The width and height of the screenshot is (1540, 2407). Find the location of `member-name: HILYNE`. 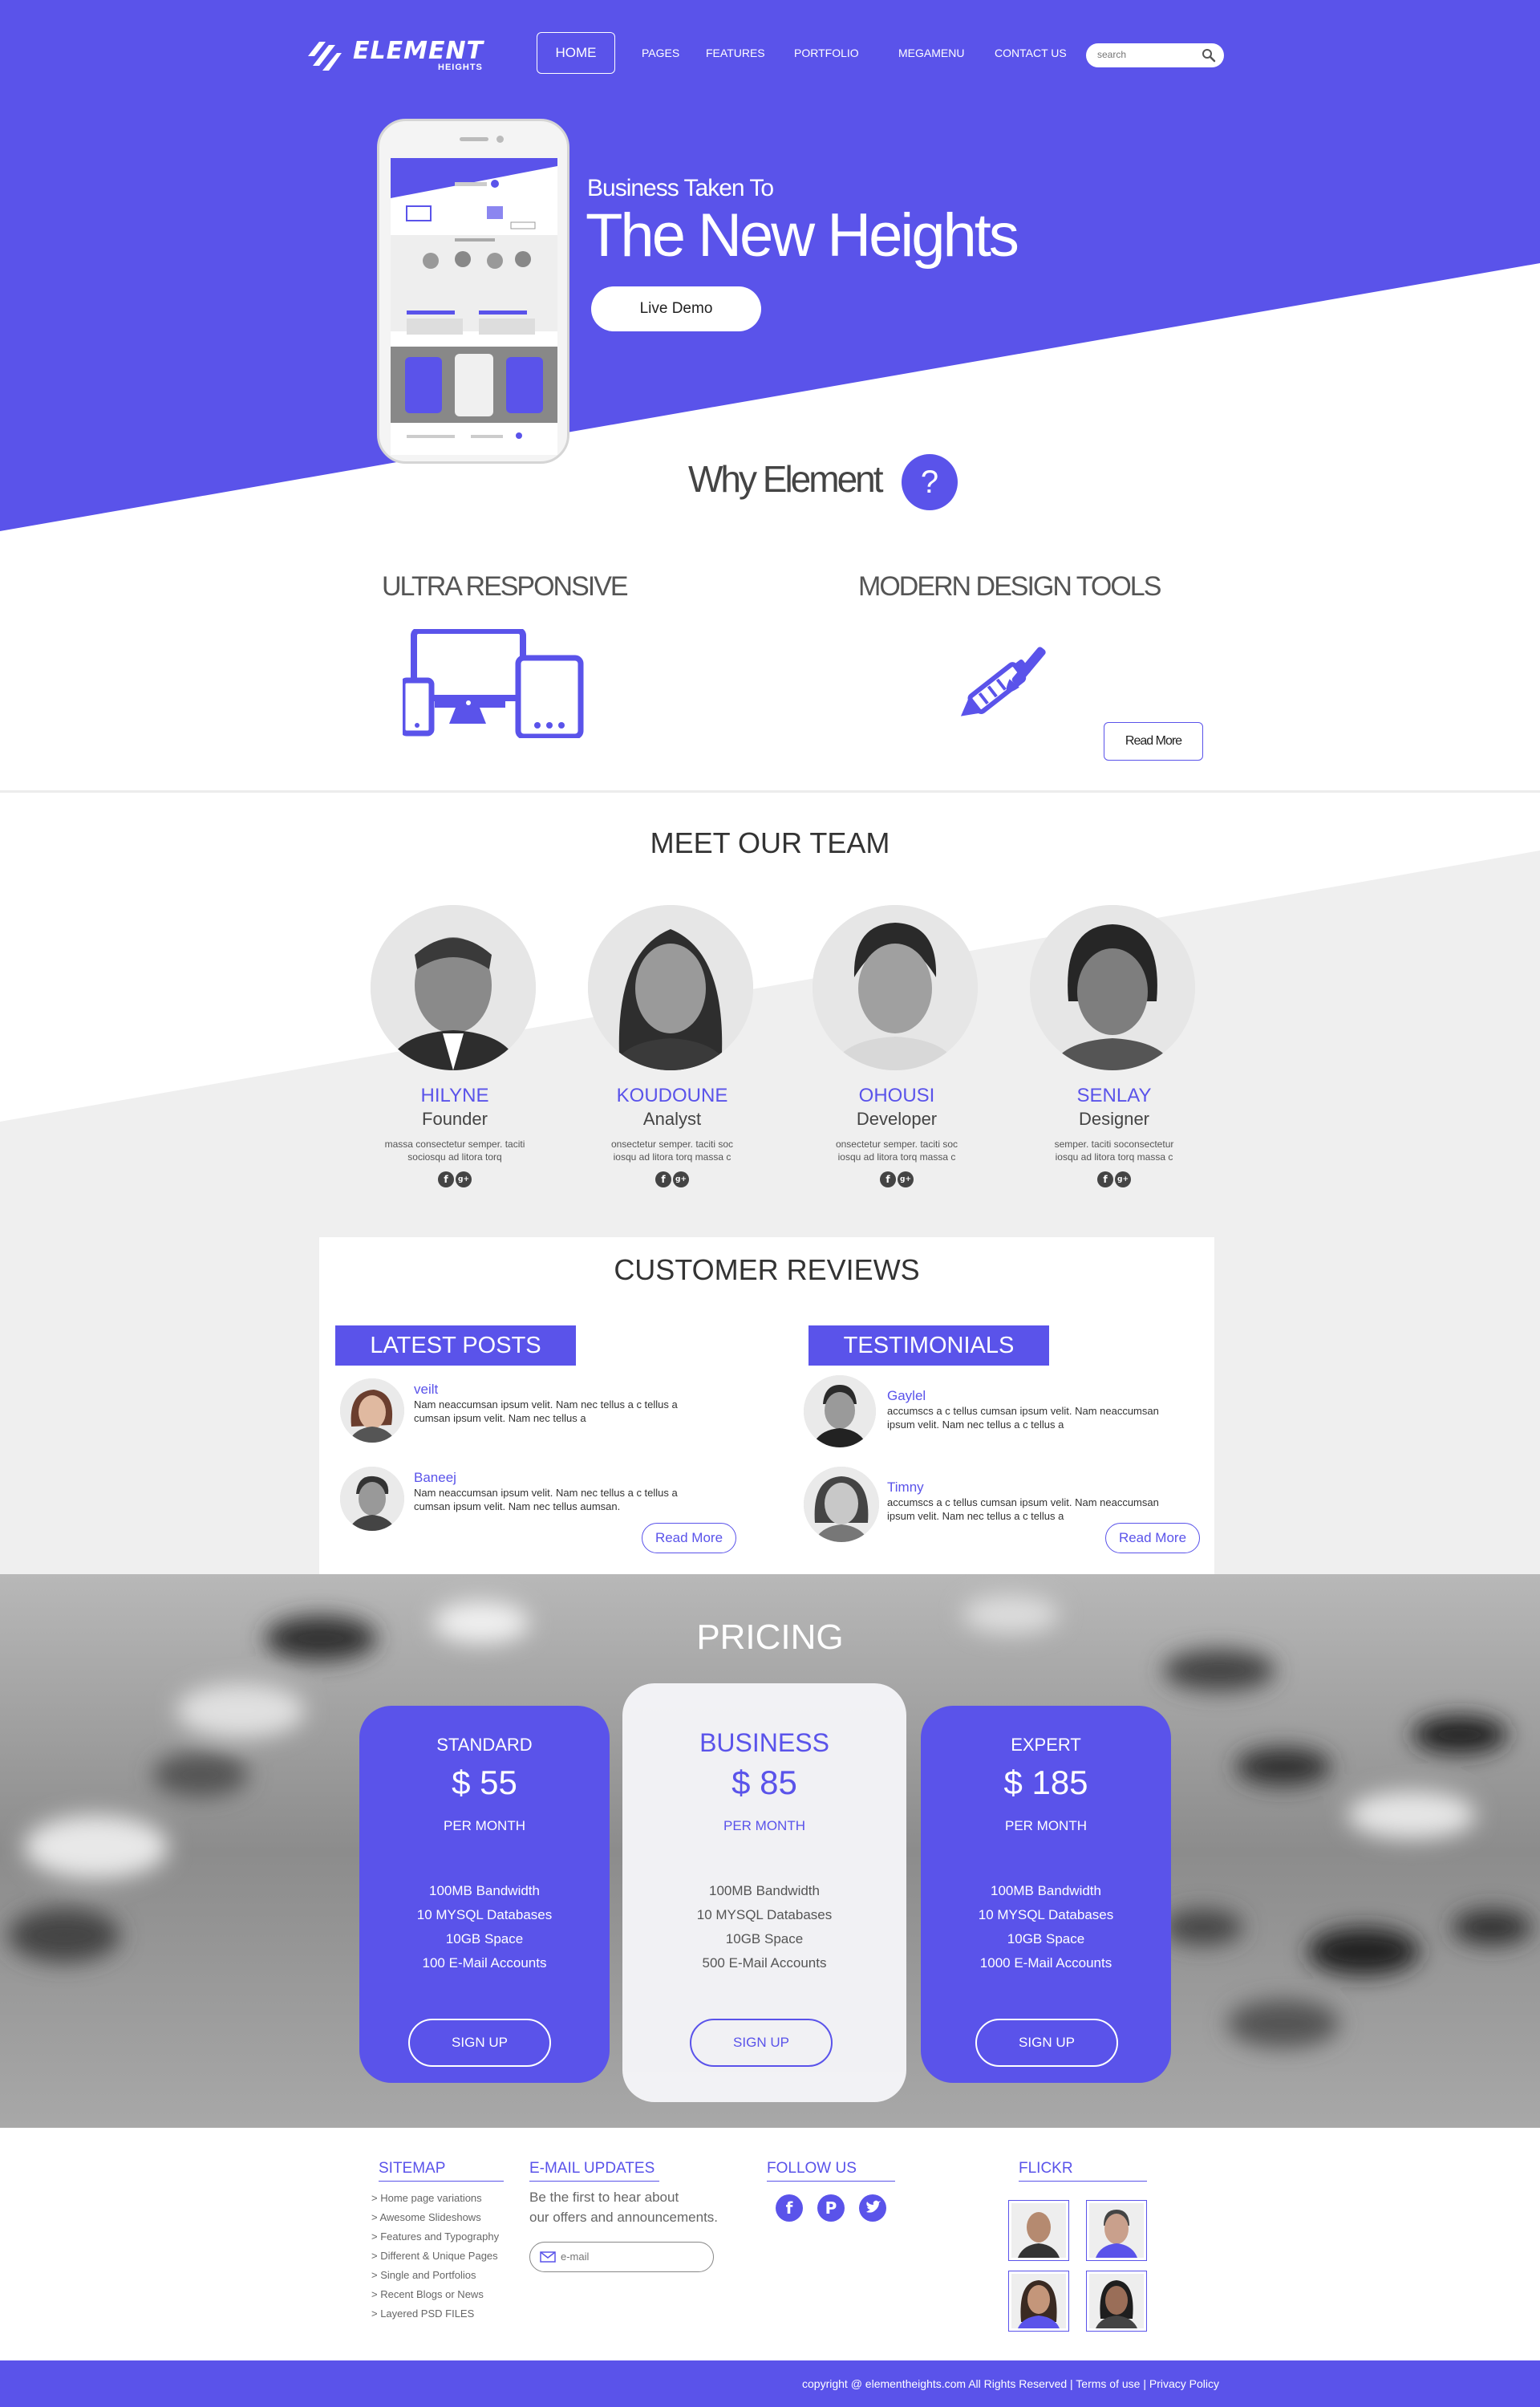

member-name: HILYNE is located at coordinates (454, 1096).